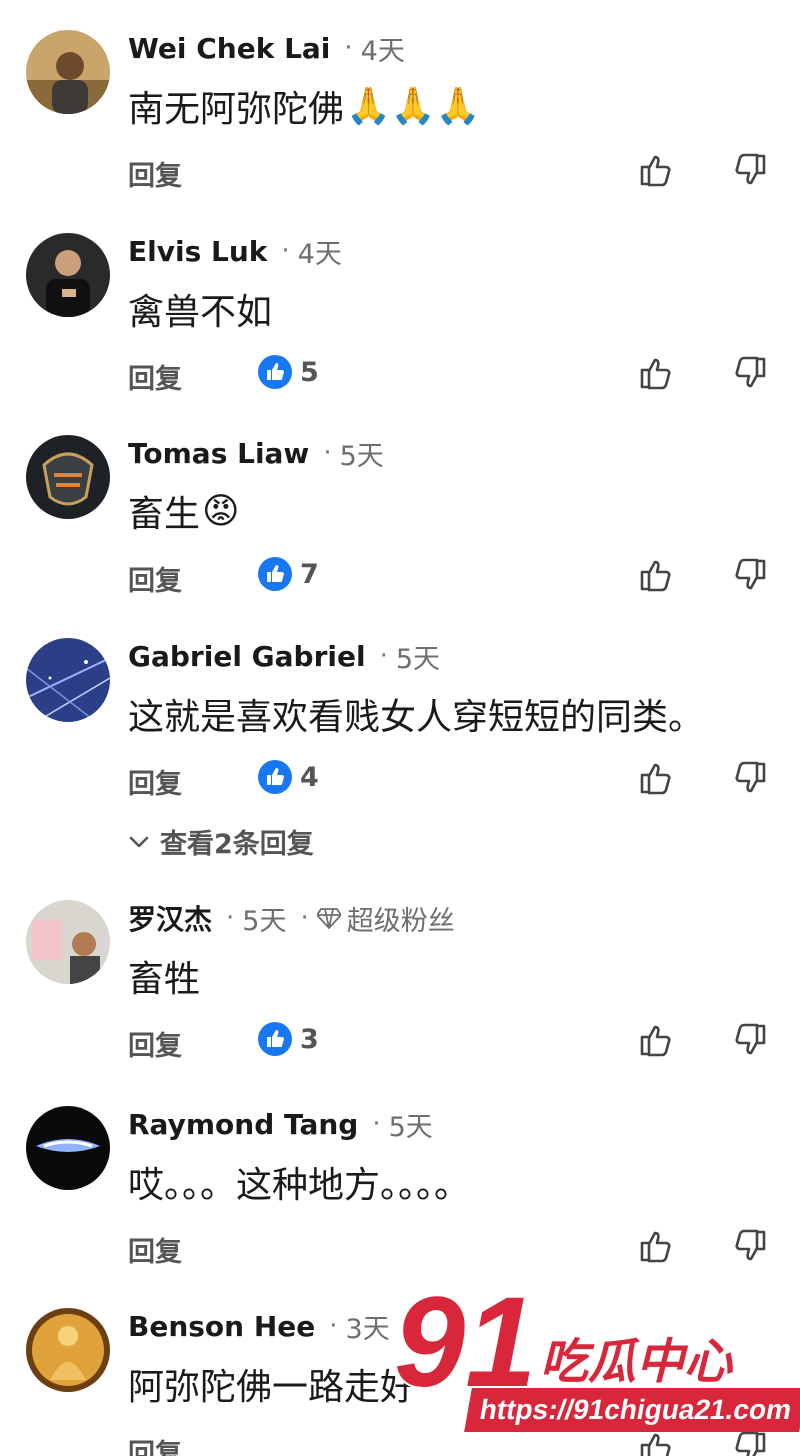 This screenshot has width=800, height=1456. What do you see at coordinates (272, 1387) in the screenshot?
I see `comment-body: 阿弥陀佛一路走好` at bounding box center [272, 1387].